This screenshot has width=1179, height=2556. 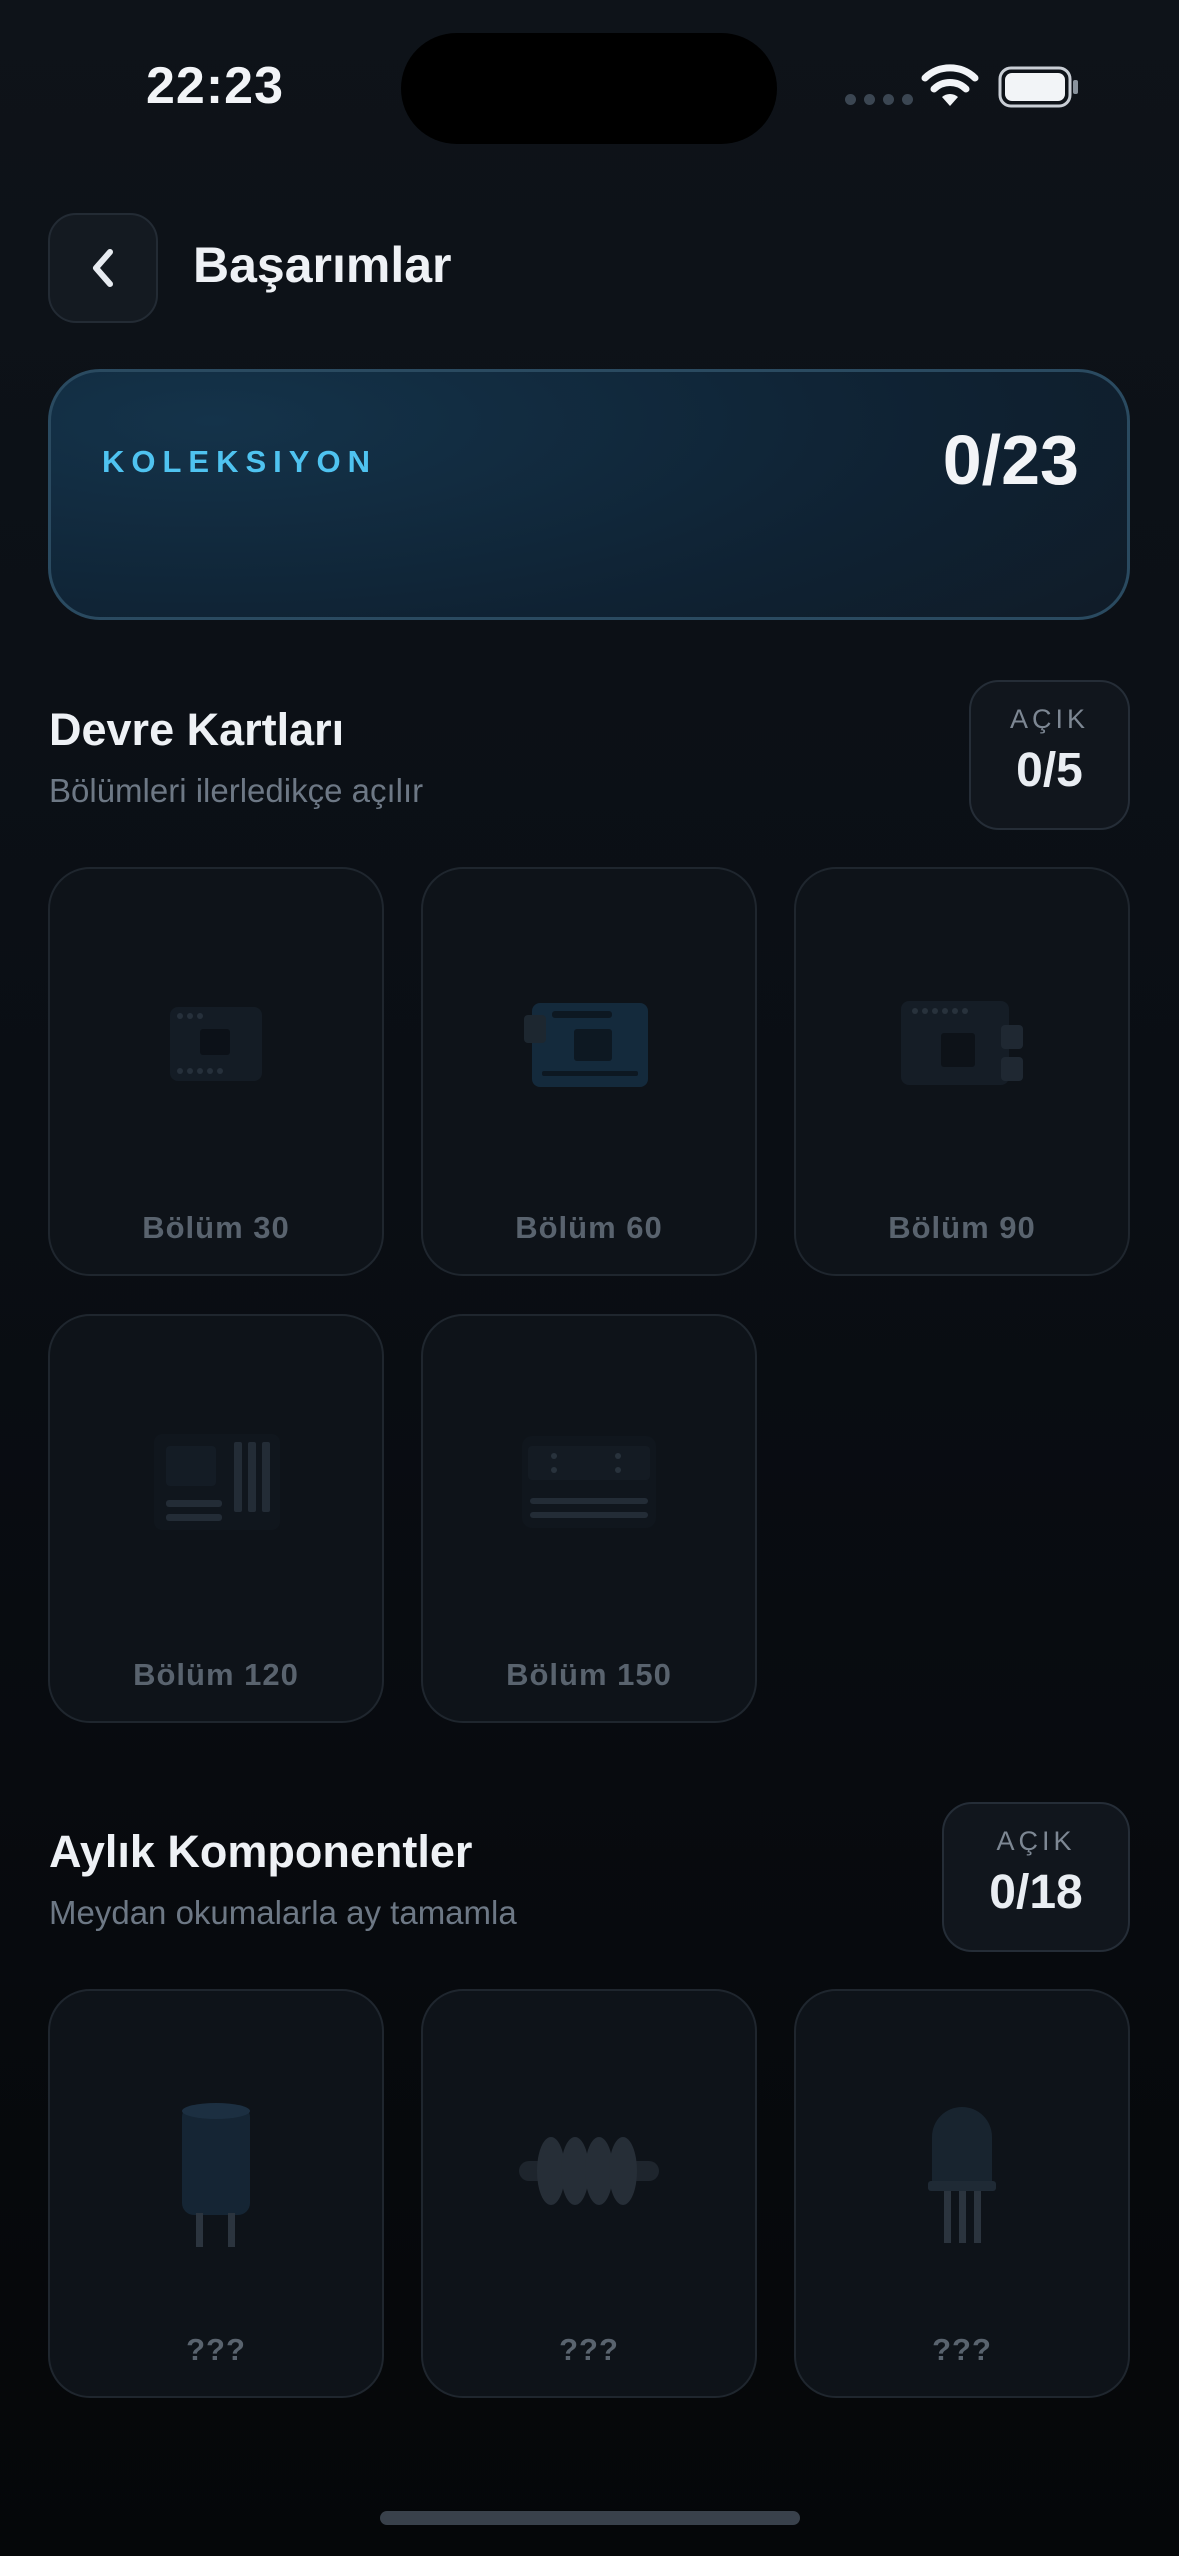 What do you see at coordinates (236, 790) in the screenshot?
I see `section-subtitle-circuit-boards: Bölümleri ilerledikçe açılır` at bounding box center [236, 790].